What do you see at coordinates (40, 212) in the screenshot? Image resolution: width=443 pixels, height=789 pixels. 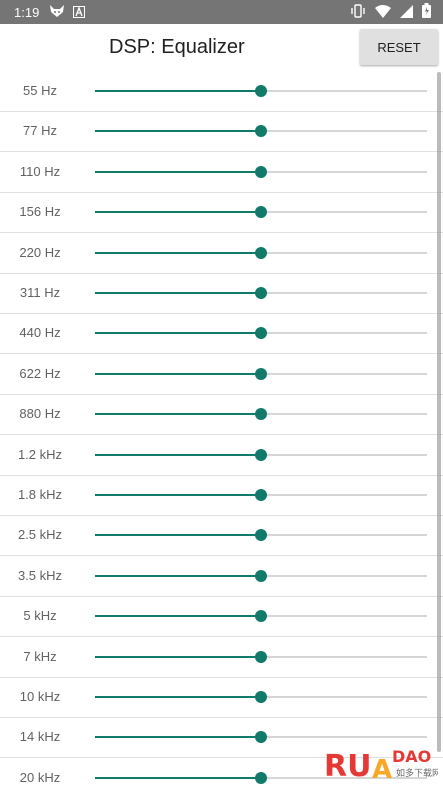 I see `band-label: 156 Hz` at bounding box center [40, 212].